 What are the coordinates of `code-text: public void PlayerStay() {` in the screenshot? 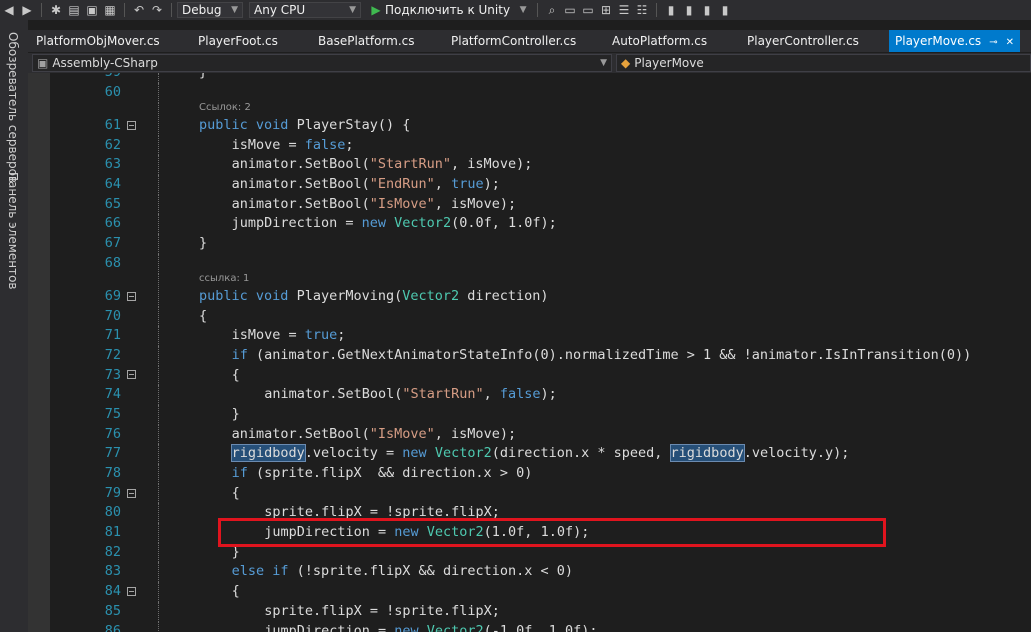 It's located at (304, 125).